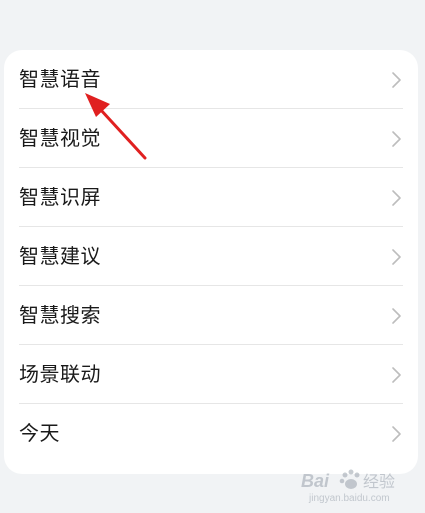 This screenshot has height=513, width=425. Describe the element at coordinates (211, 433) in the screenshot. I see `settings-item-today: 今天` at that location.